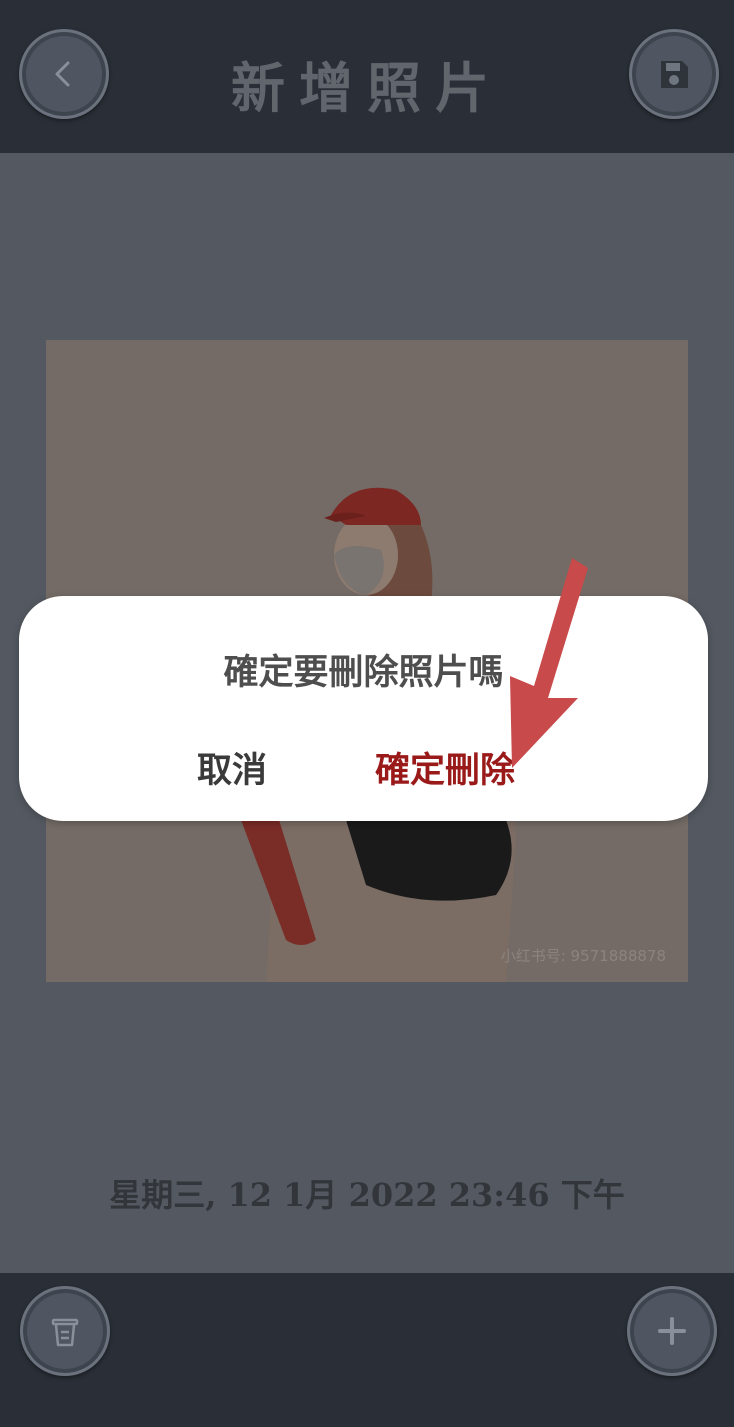 This screenshot has width=734, height=1427. I want to click on plus-icon, so click(672, 1331).